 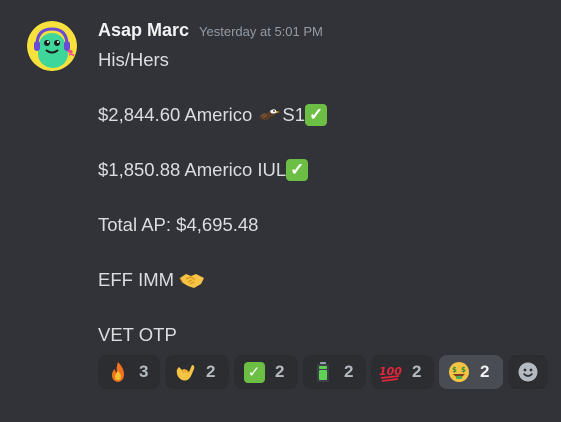 I want to click on fire-emoji, so click(x=118, y=372).